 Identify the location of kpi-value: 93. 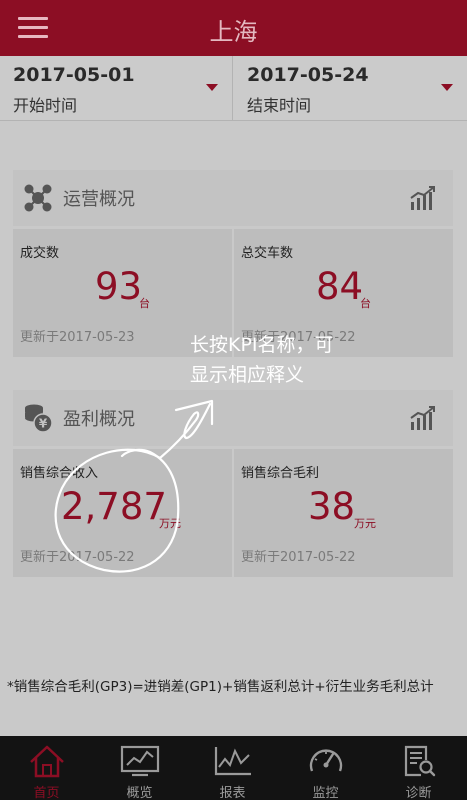
(119, 286).